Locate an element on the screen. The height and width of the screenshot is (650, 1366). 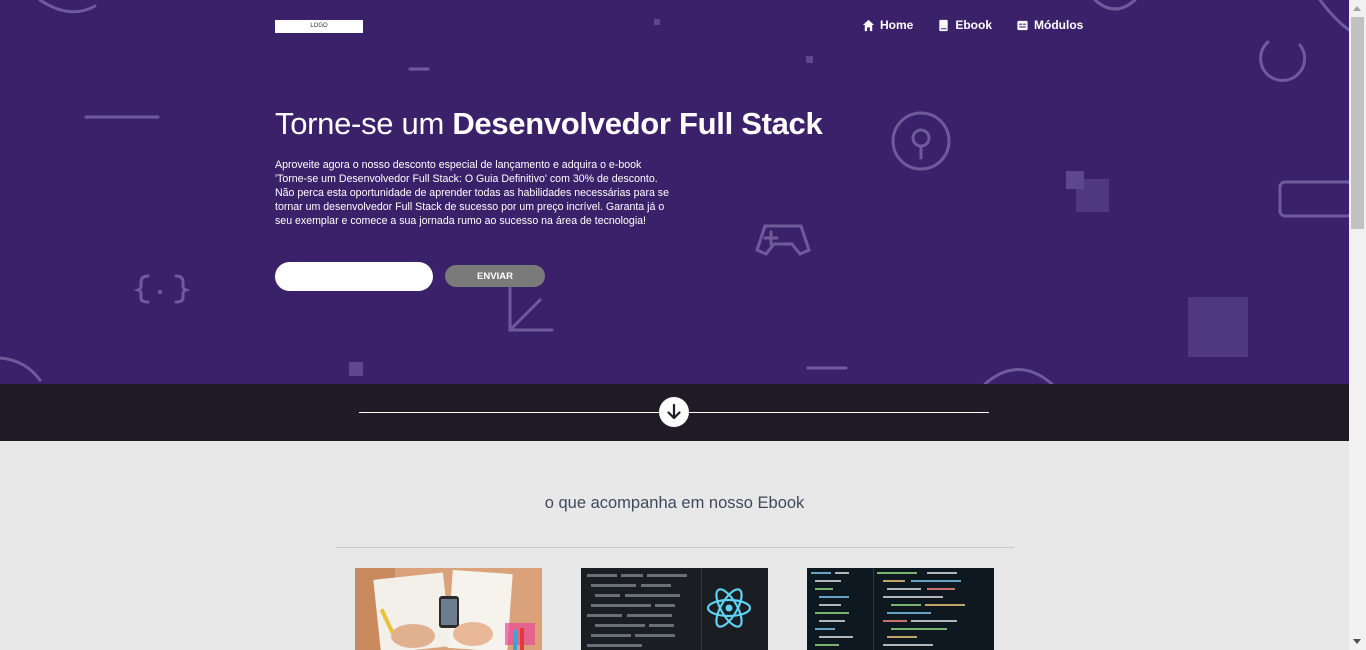
nav-modules: Módulos is located at coordinates (1049, 25).